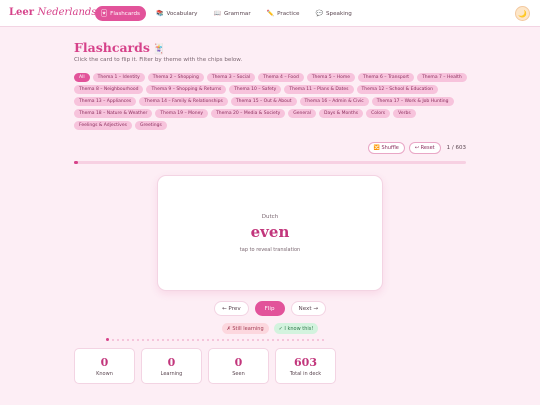  What do you see at coordinates (231, 308) in the screenshot?
I see `prev-button: ← Prev` at bounding box center [231, 308].